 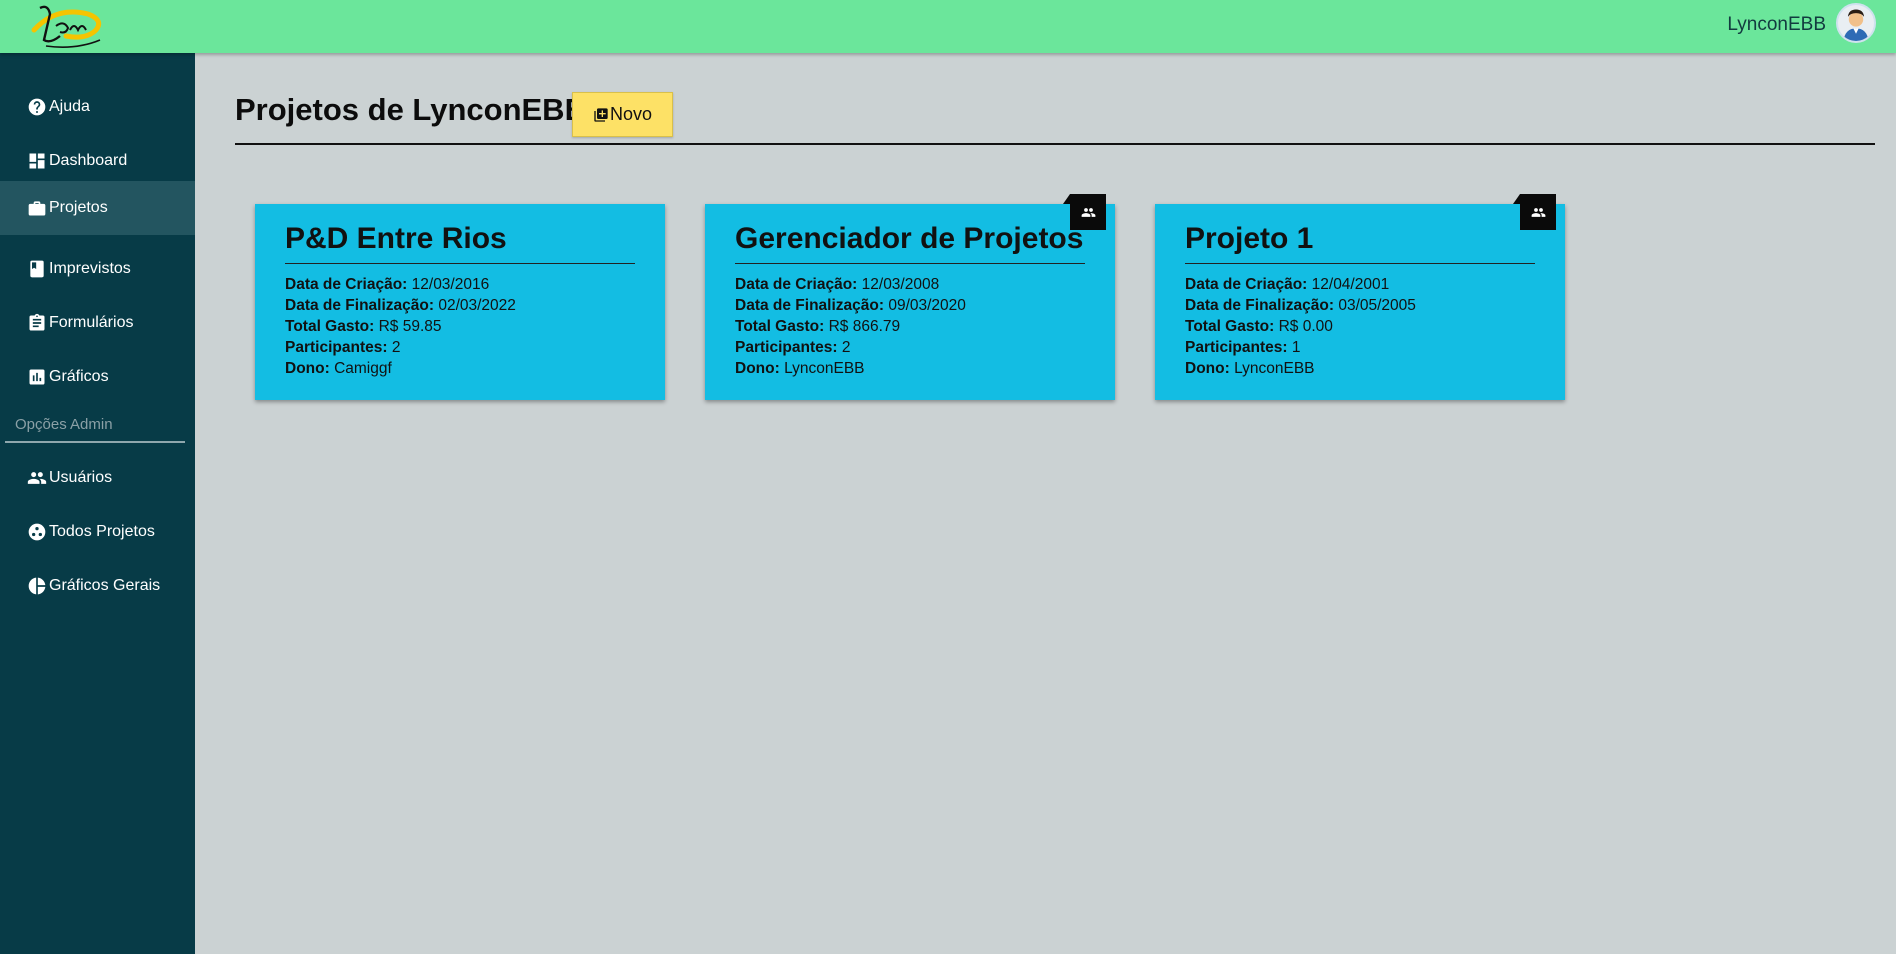 I want to click on sidebar-item-ajuda: Ajuda, so click(x=97, y=107).